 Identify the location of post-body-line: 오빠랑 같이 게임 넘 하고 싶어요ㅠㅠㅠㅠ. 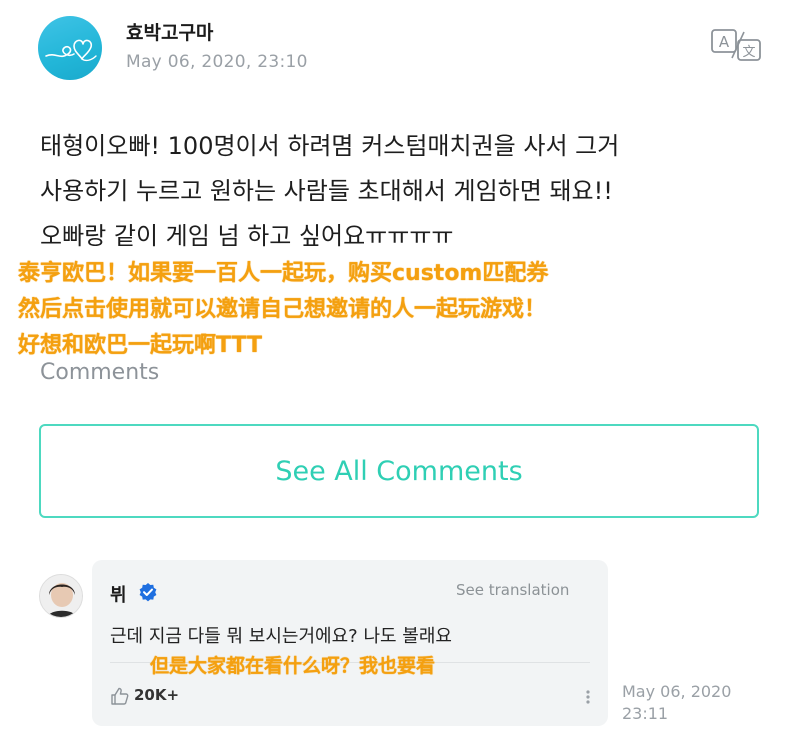
(247, 236).